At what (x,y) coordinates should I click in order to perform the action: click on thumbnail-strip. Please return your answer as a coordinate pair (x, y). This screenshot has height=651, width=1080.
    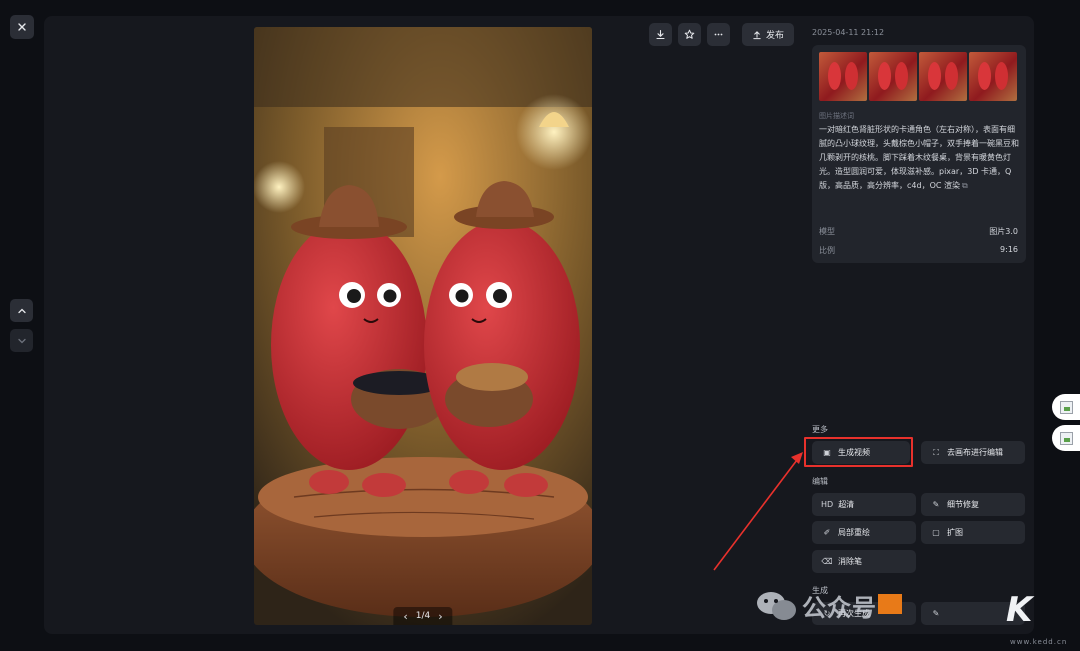
    Looking at the image, I should click on (918, 76).